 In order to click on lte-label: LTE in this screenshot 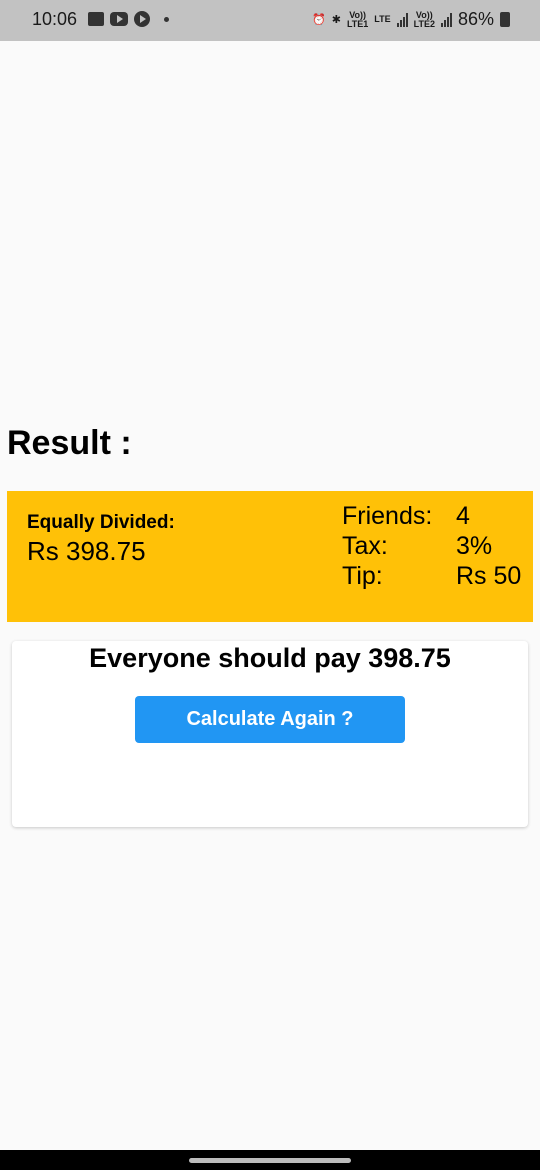, I will do `click(382, 19)`.